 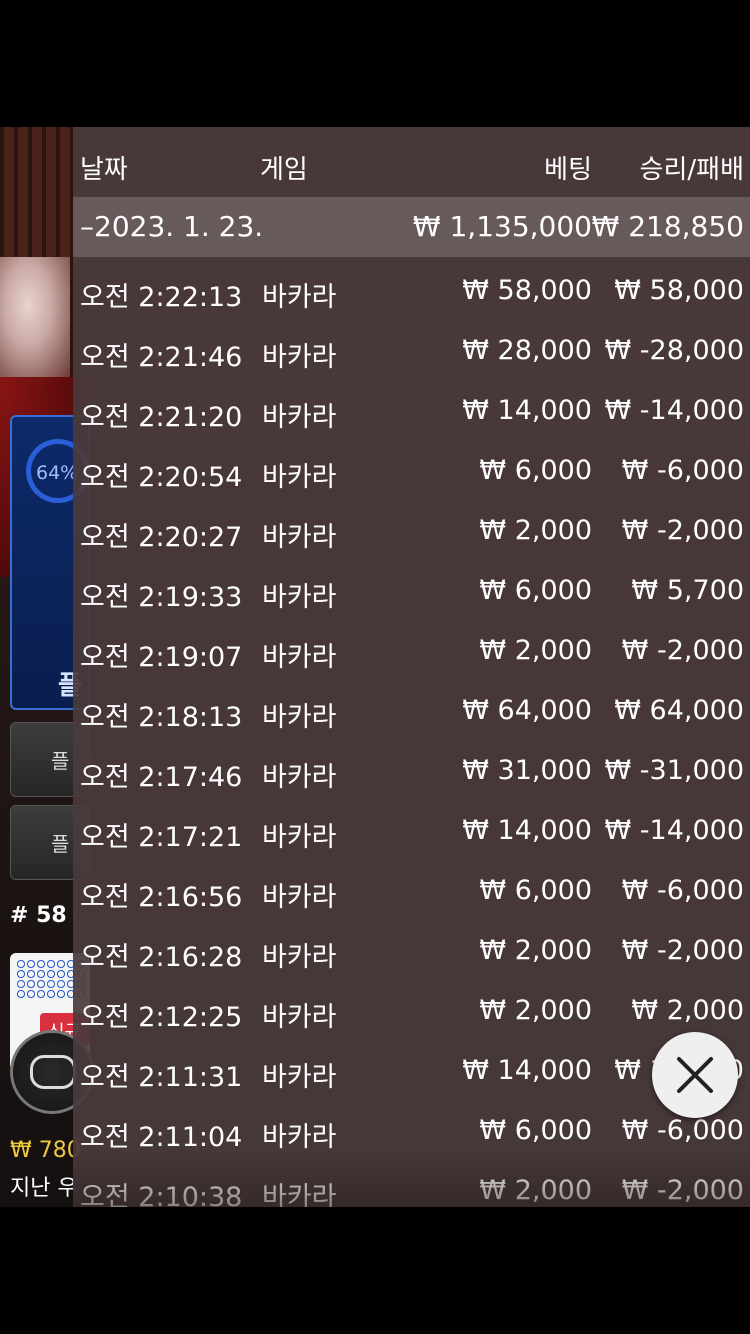 What do you see at coordinates (161, 657) in the screenshot?
I see `row-time: 오전 2:19:07` at bounding box center [161, 657].